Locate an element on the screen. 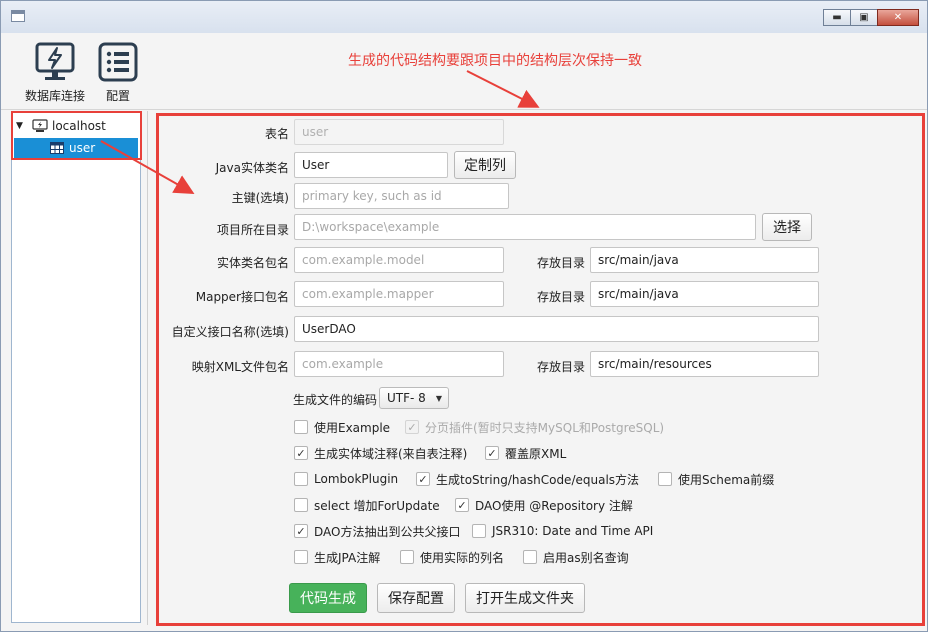 The image size is (928, 632). list-settings-icon is located at coordinates (118, 62).